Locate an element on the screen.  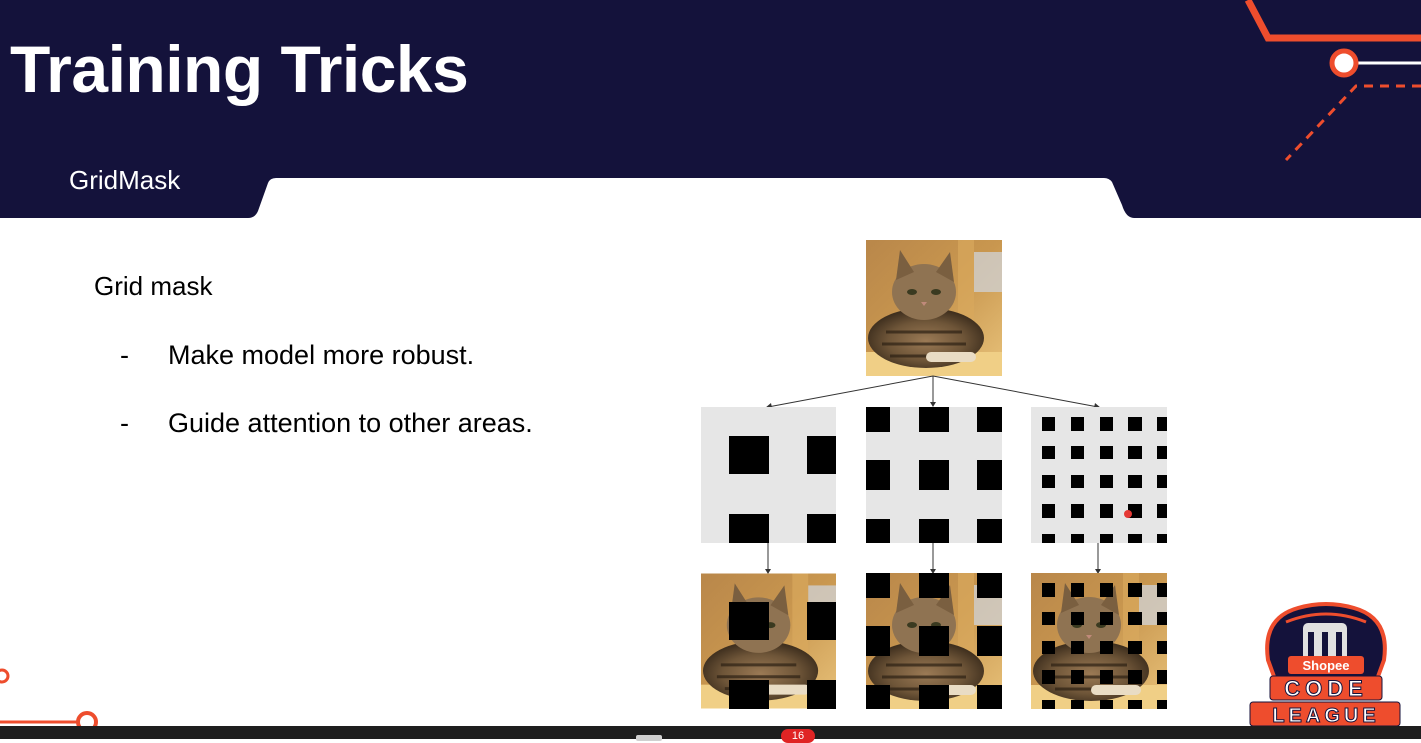
decorative-lines is located at coordinates (49, 699).